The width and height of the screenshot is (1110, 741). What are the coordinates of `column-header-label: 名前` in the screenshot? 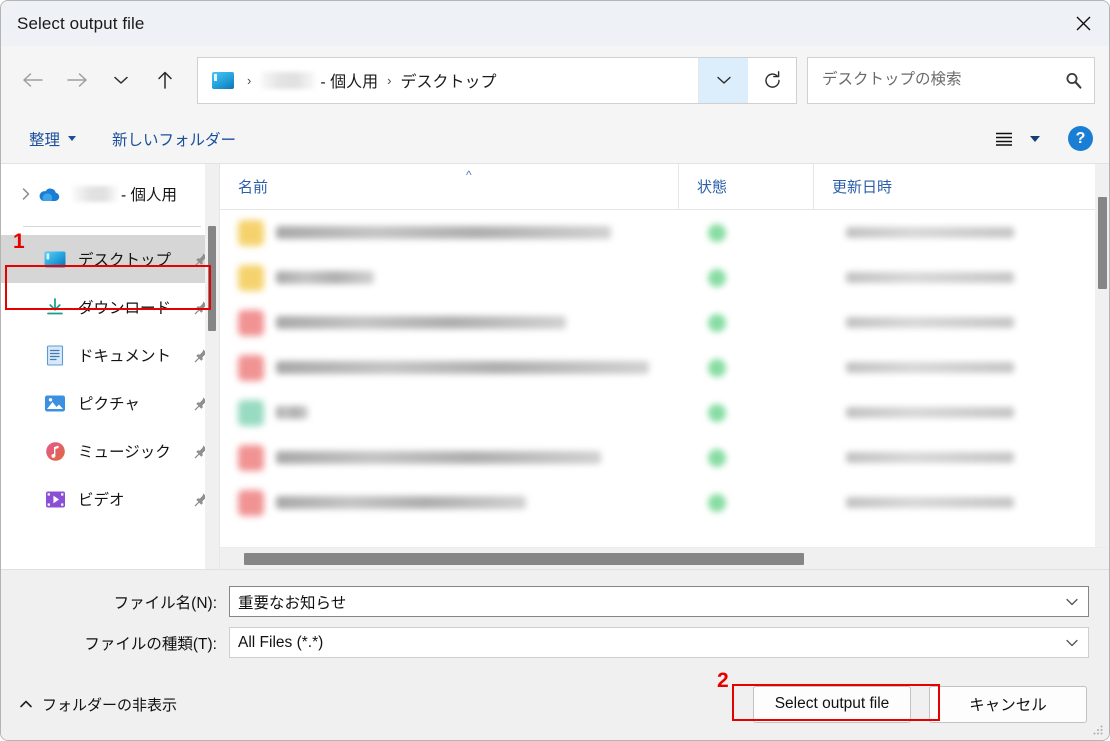 It's located at (253, 187).